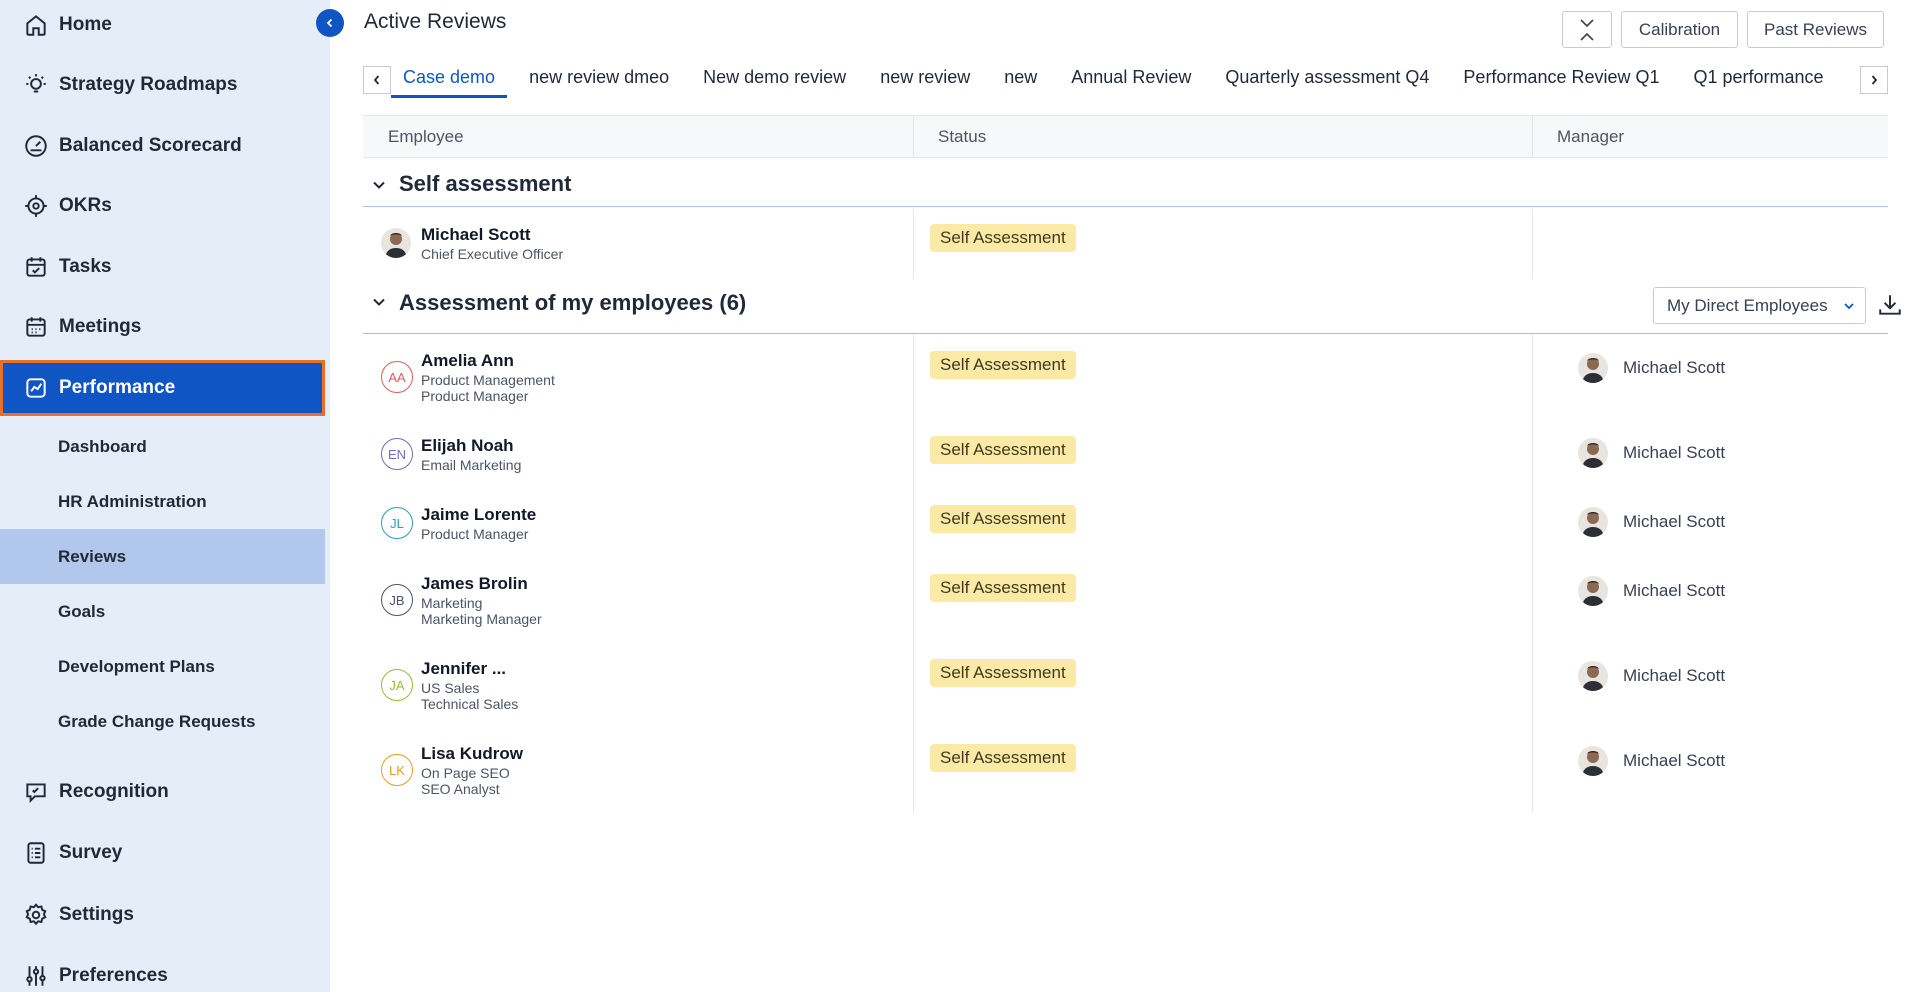 Image resolution: width=1920 pixels, height=992 pixels. What do you see at coordinates (774, 79) in the screenshot?
I see `tab-new-demo-review: New demo review` at bounding box center [774, 79].